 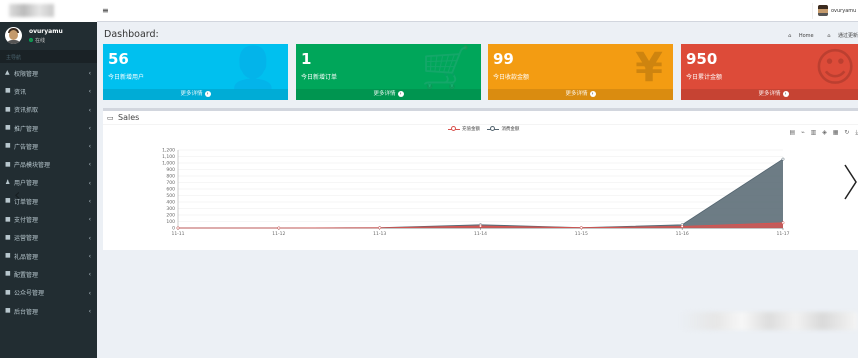 I want to click on y-tick-label: 700, so click(x=170, y=183).